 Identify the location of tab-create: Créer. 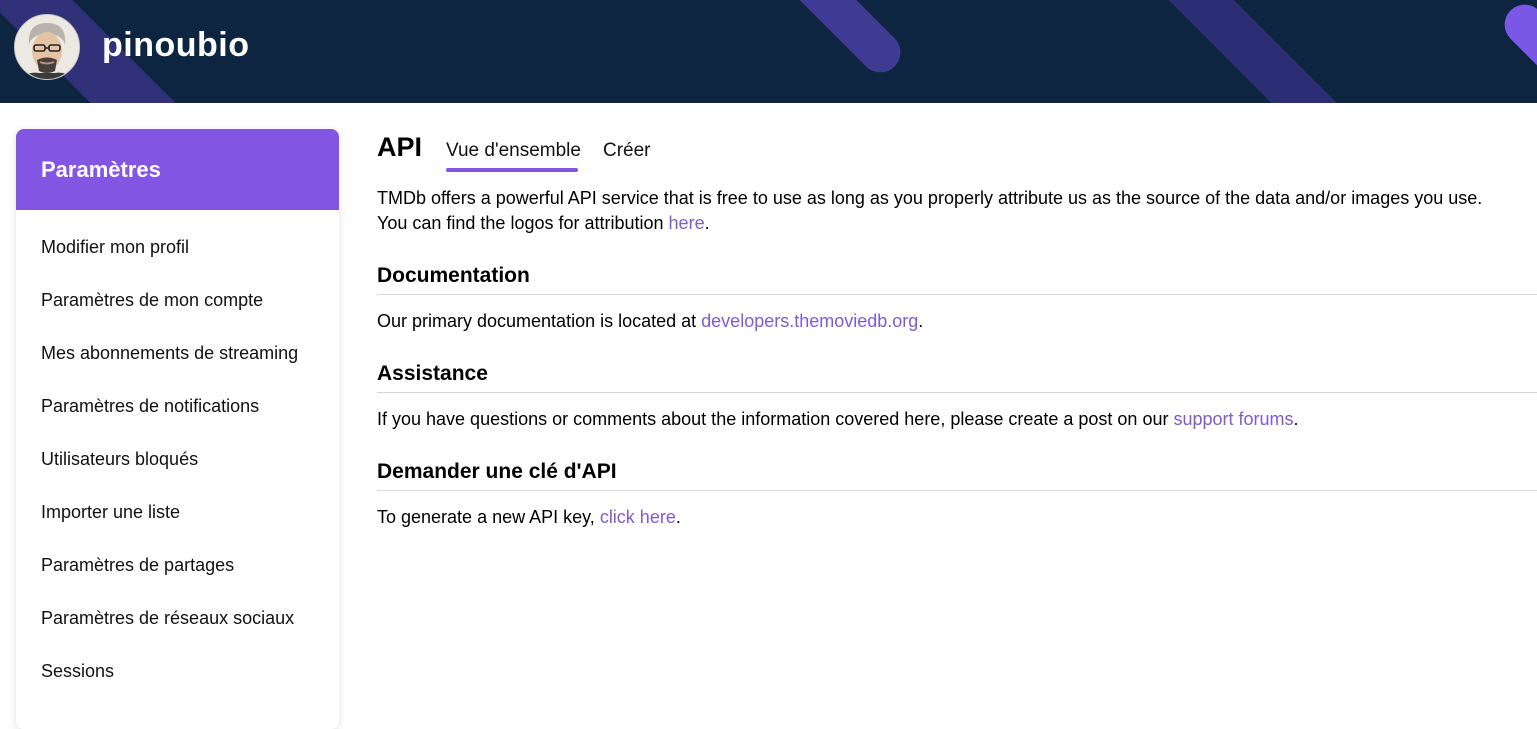
(627, 151).